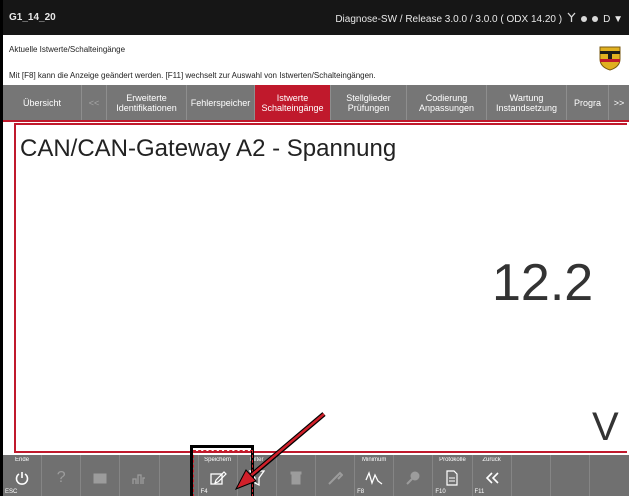 The image size is (629, 496). Describe the element at coordinates (42, 102) in the screenshot. I see `tab-overview: Übersicht` at that location.